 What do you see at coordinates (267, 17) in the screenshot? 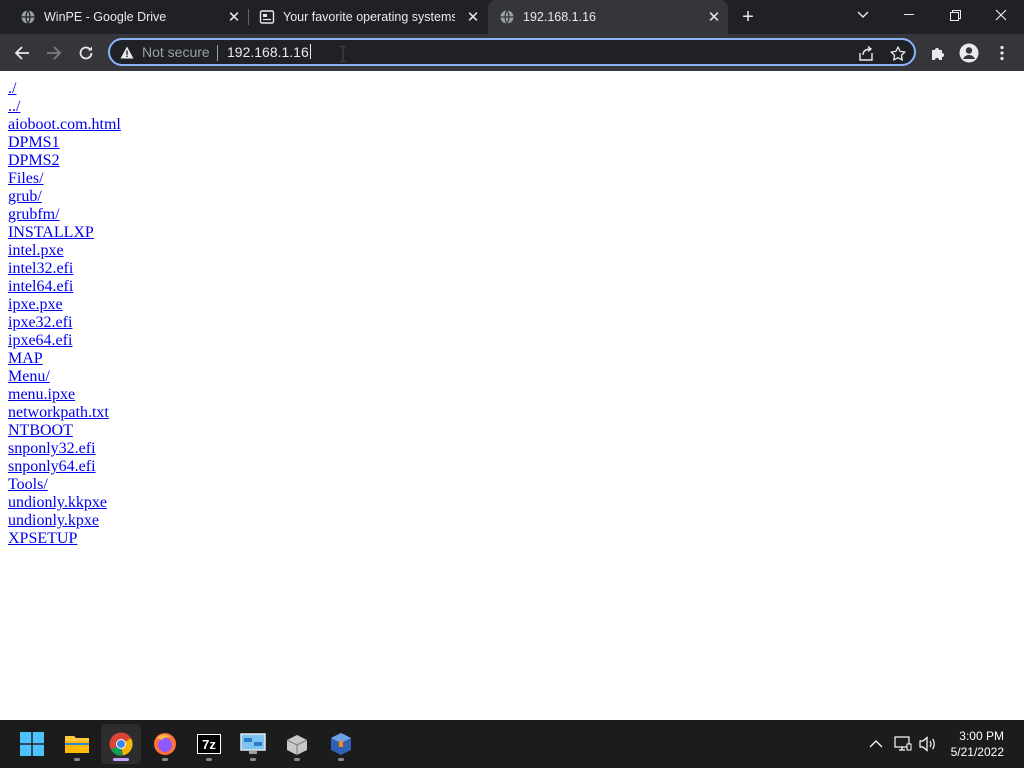
I see `document-icon` at bounding box center [267, 17].